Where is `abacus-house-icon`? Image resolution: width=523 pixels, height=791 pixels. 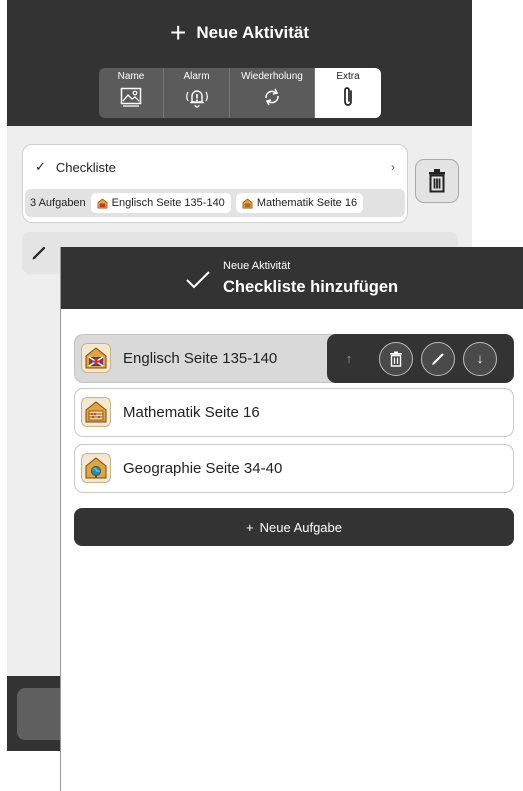 abacus-house-icon is located at coordinates (96, 412).